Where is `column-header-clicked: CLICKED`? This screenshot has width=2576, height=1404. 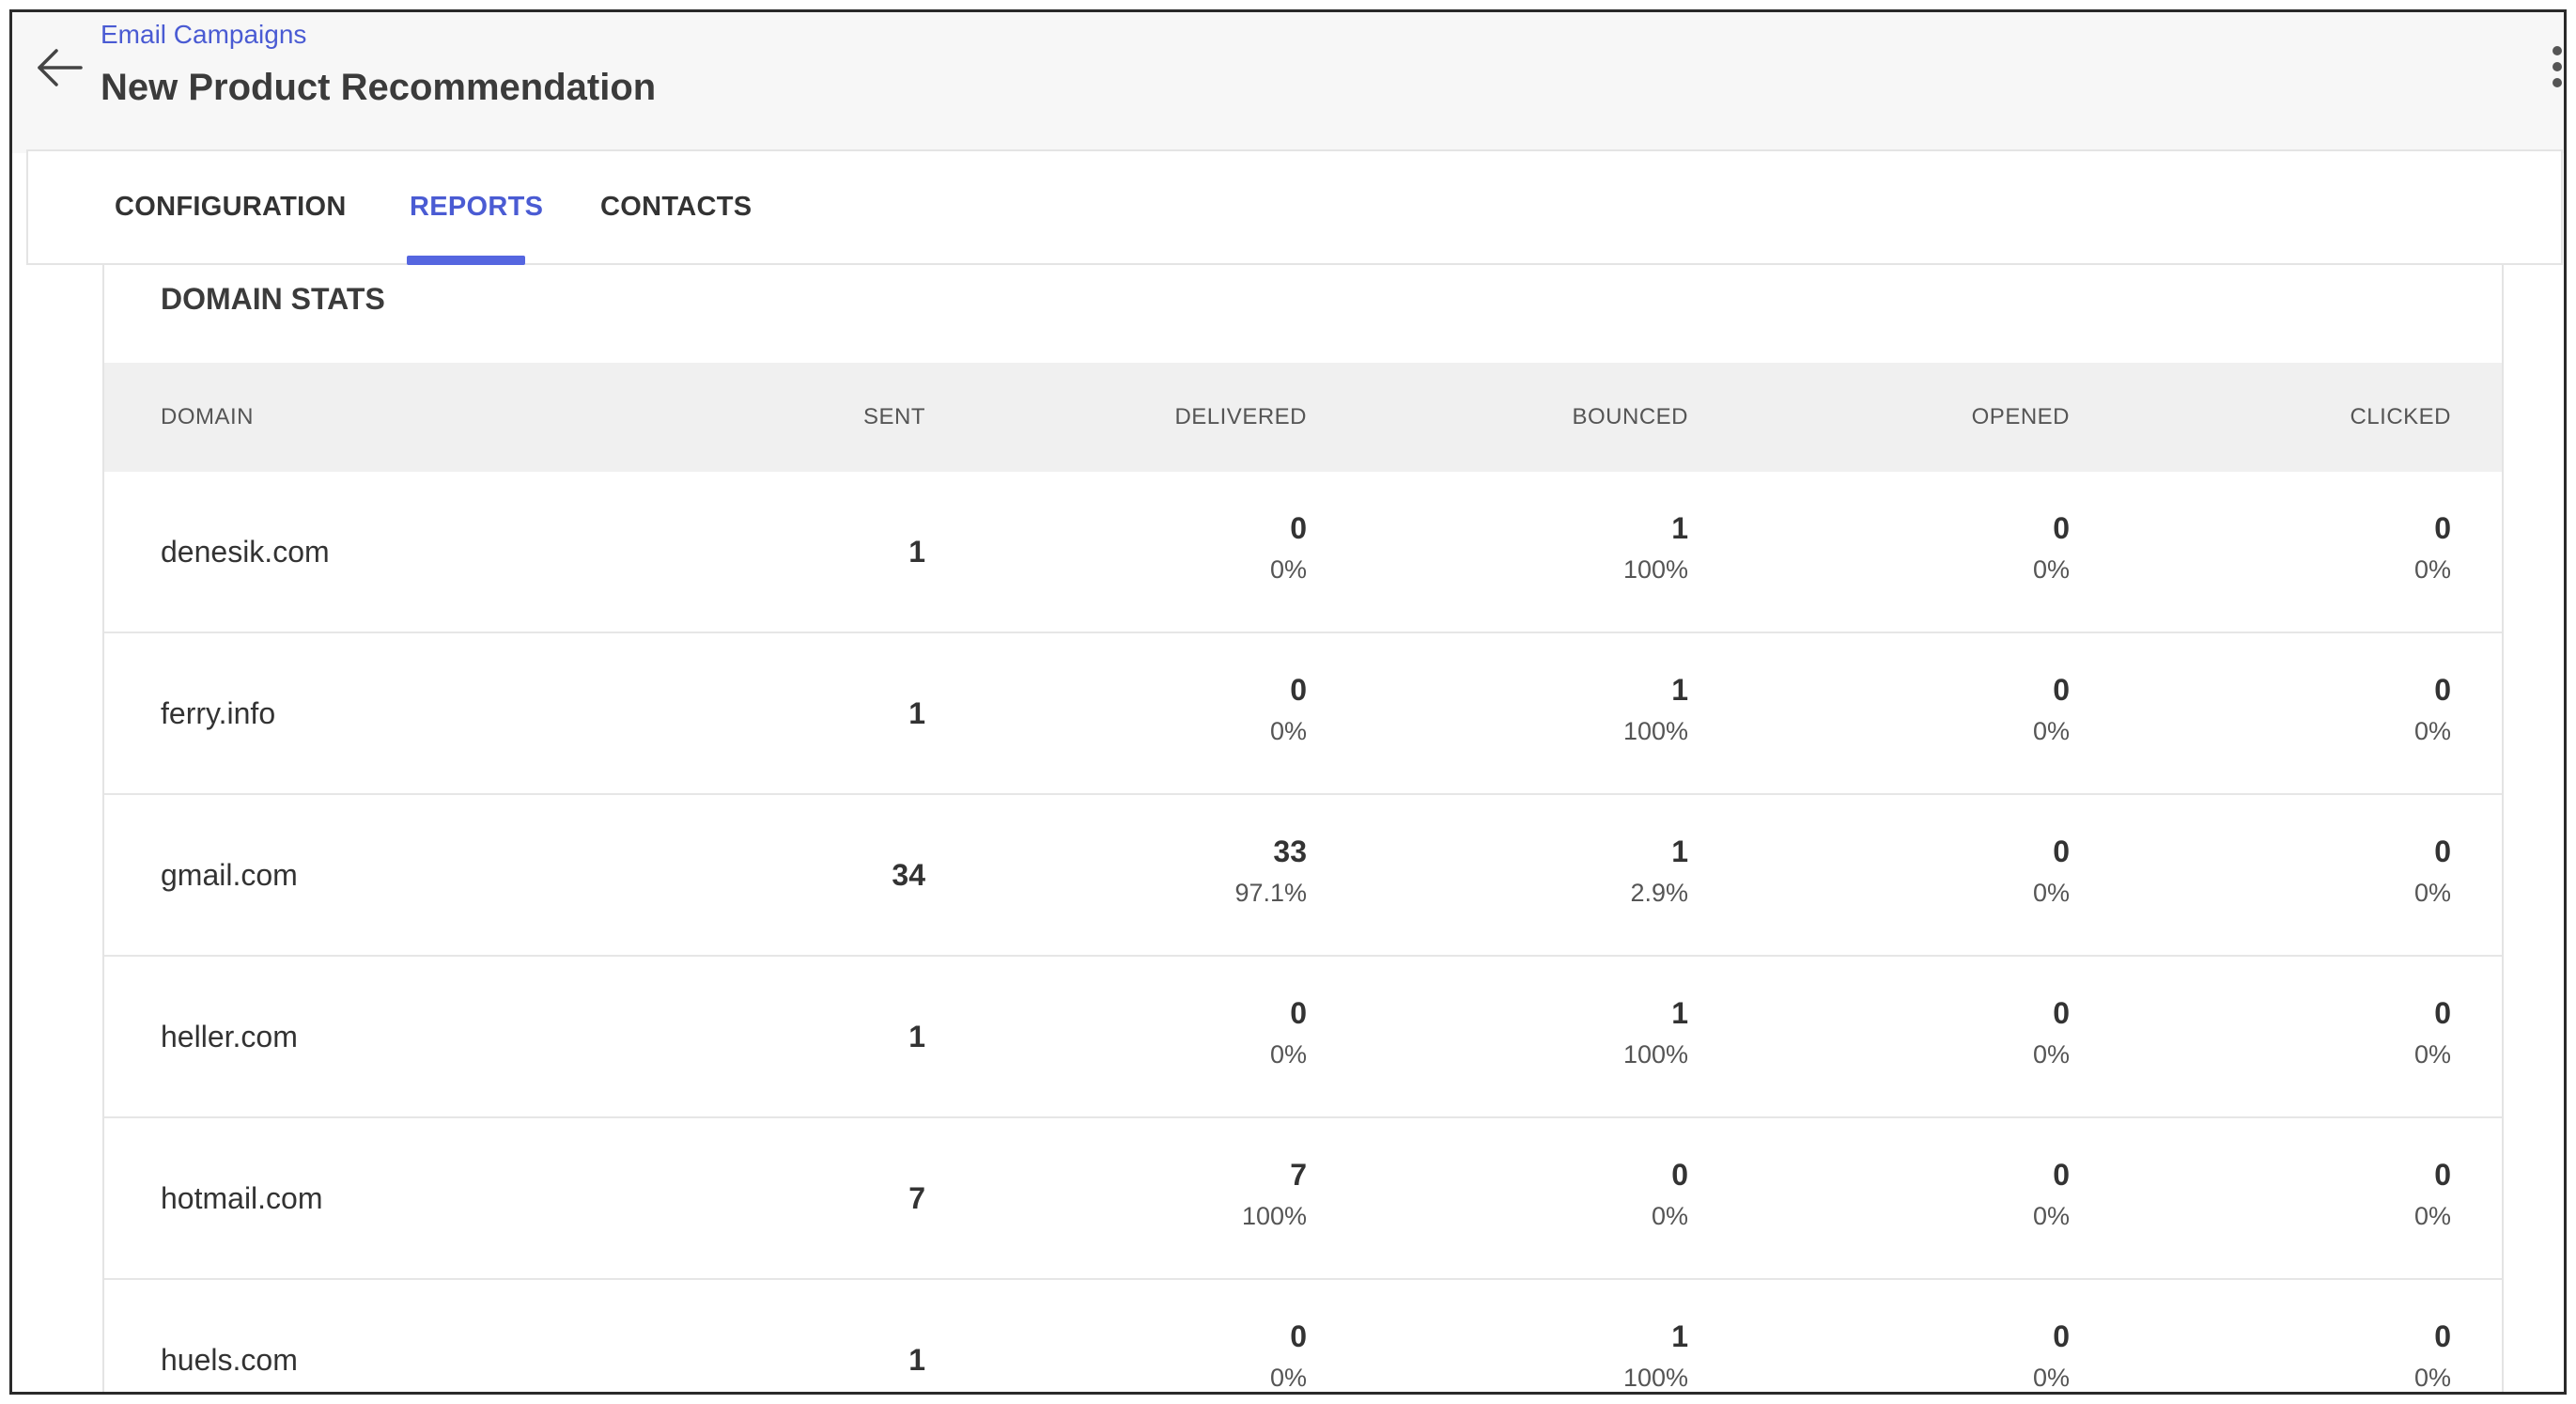 column-header-clicked: CLICKED is located at coordinates (2400, 416).